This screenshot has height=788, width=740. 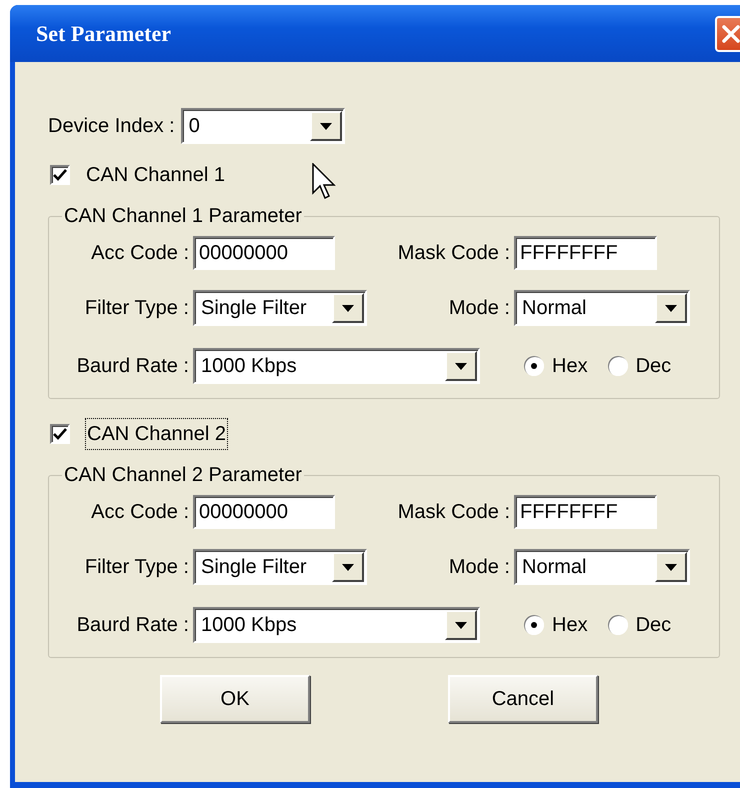 I want to click on close-button, so click(x=727, y=34).